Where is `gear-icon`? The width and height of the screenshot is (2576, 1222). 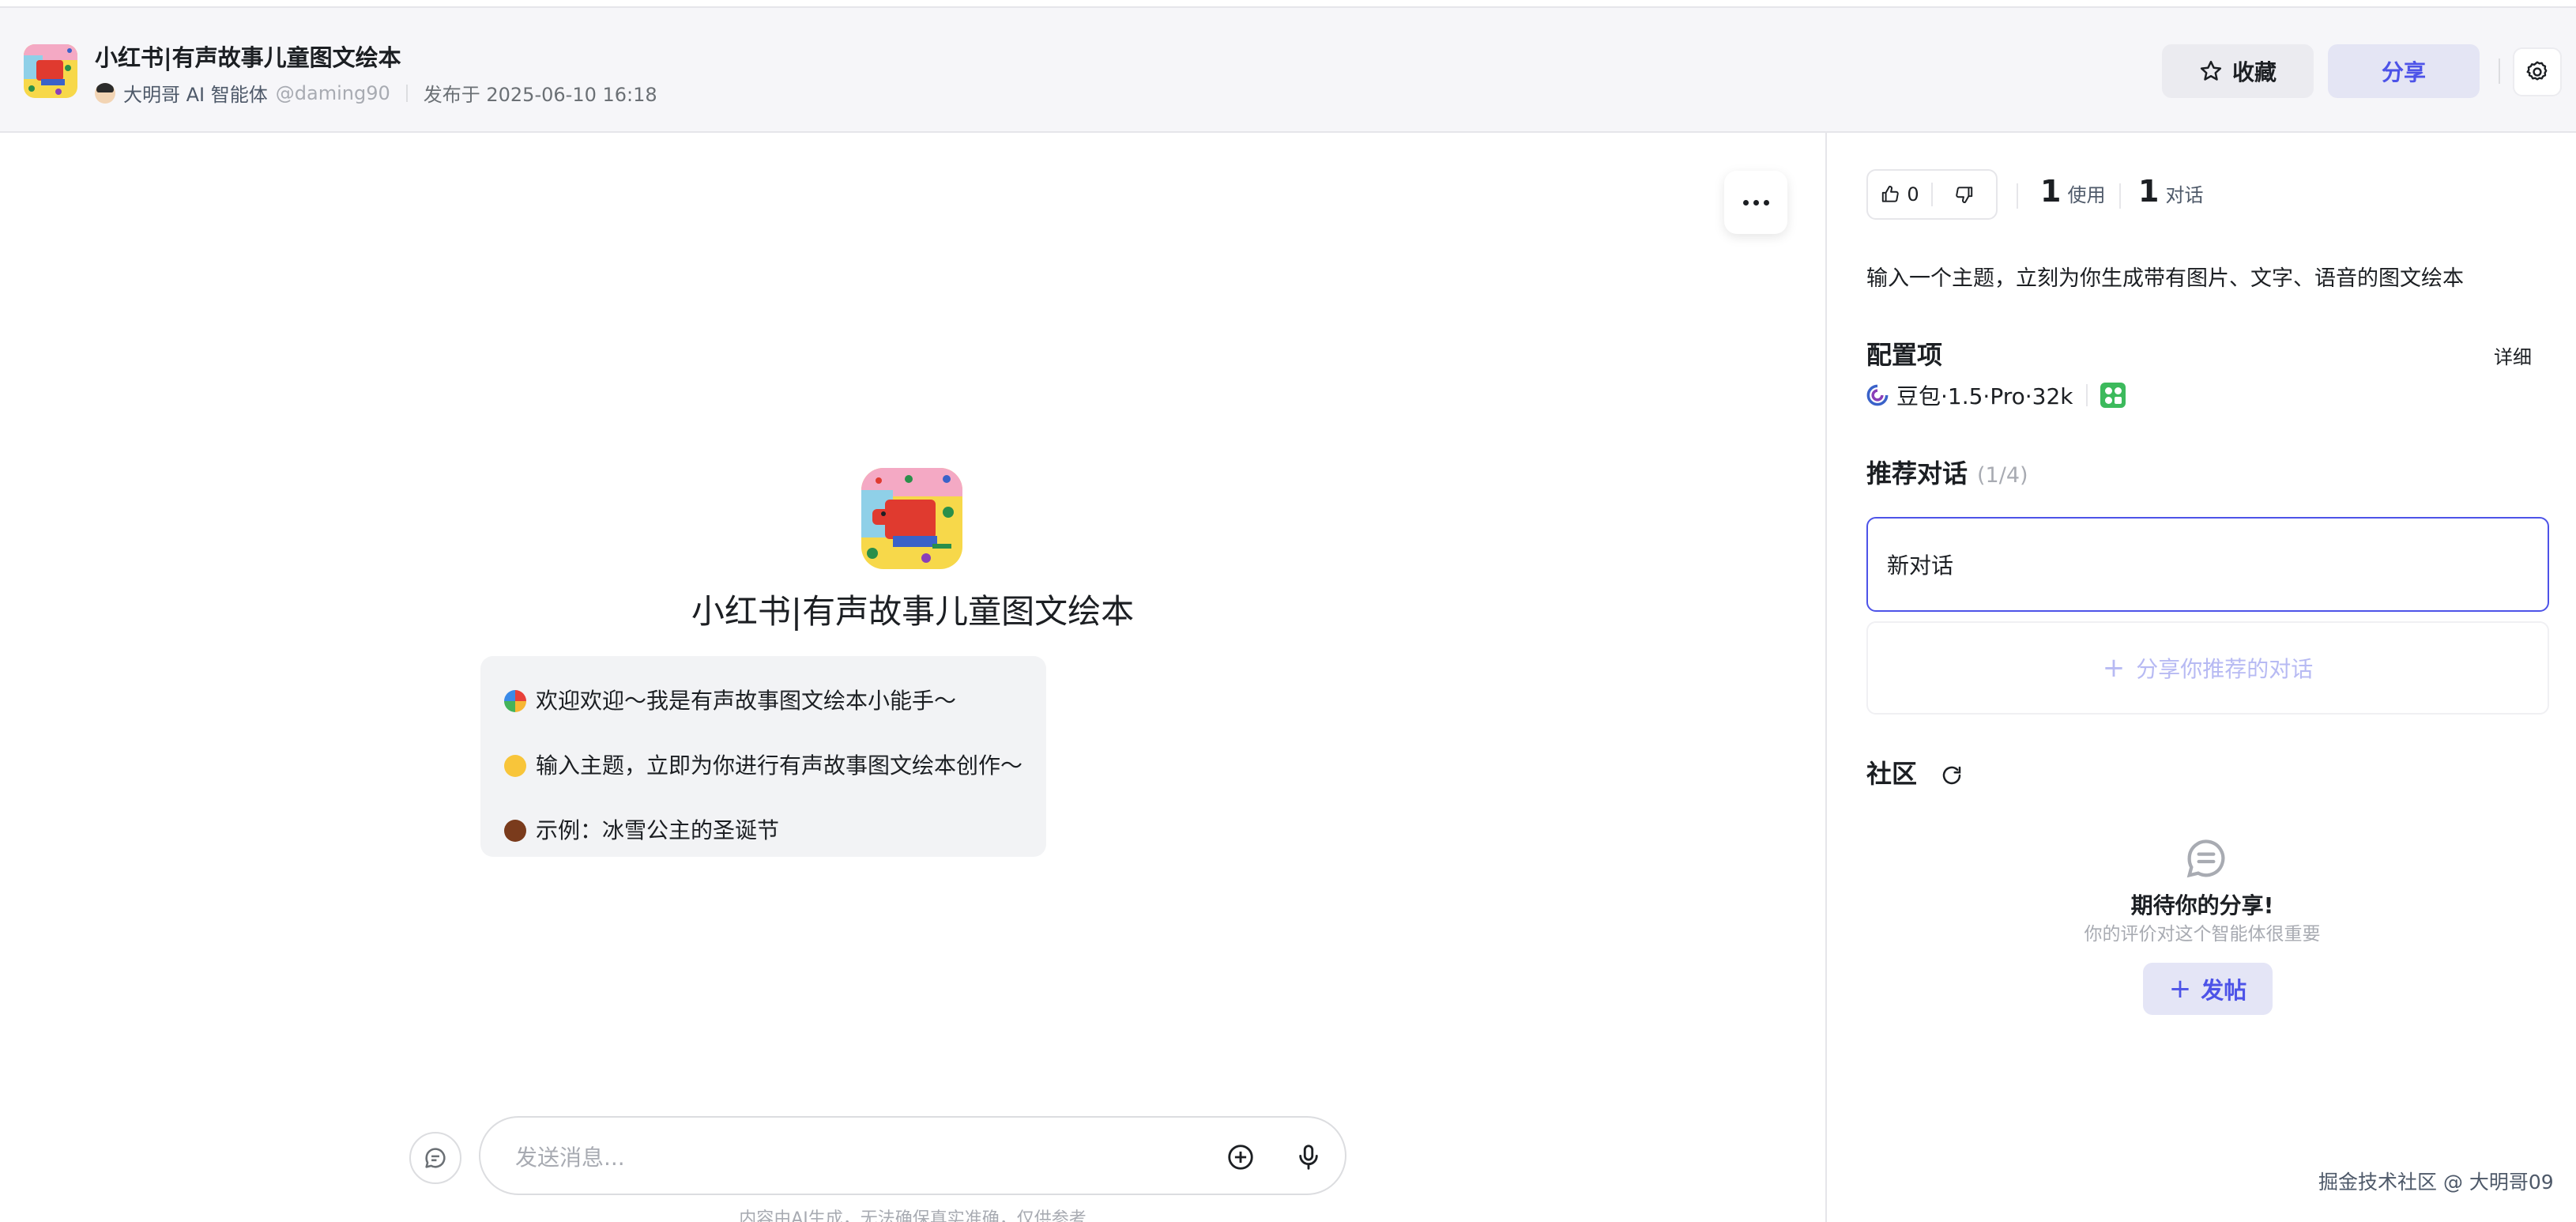
gear-icon is located at coordinates (2537, 71).